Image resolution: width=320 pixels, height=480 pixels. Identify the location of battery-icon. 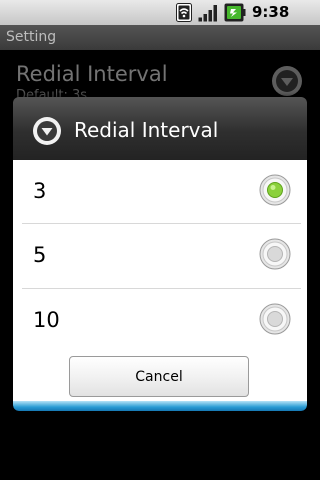
(235, 12).